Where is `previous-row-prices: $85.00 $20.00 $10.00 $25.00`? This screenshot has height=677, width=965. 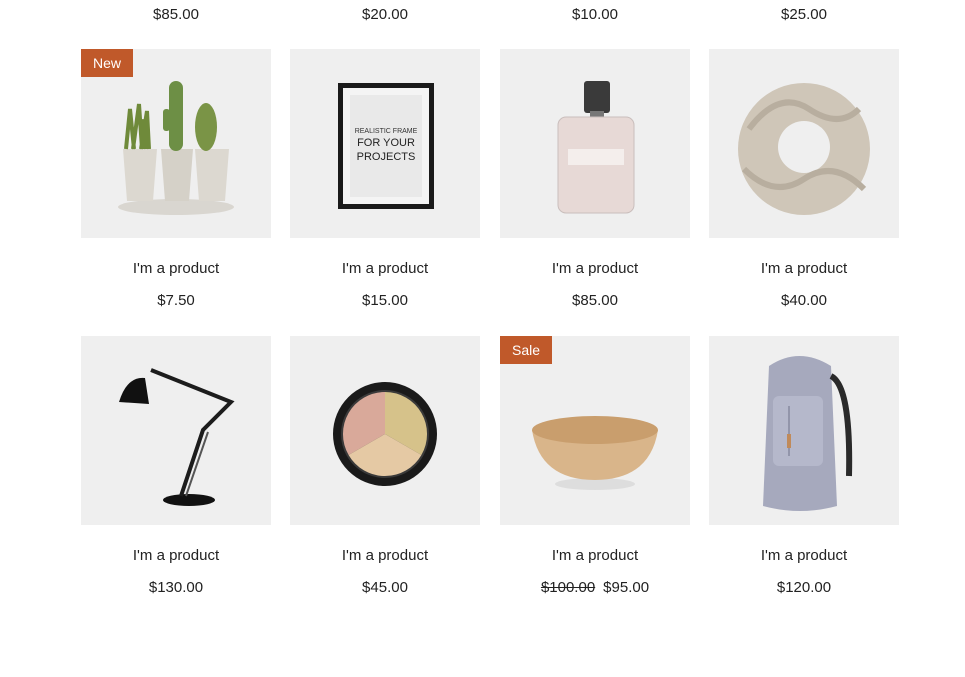 previous-row-prices: $85.00 $20.00 $10.00 $25.00 is located at coordinates (490, 15).